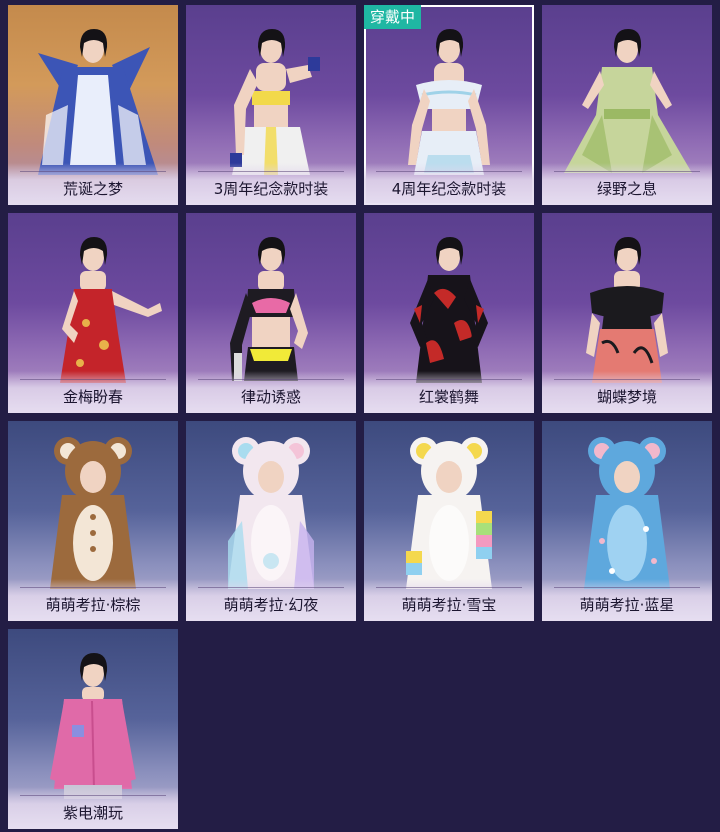 This screenshot has width=720, height=832. I want to click on outfit-card-11: 萌萌考拉·雪宝, so click(449, 521).